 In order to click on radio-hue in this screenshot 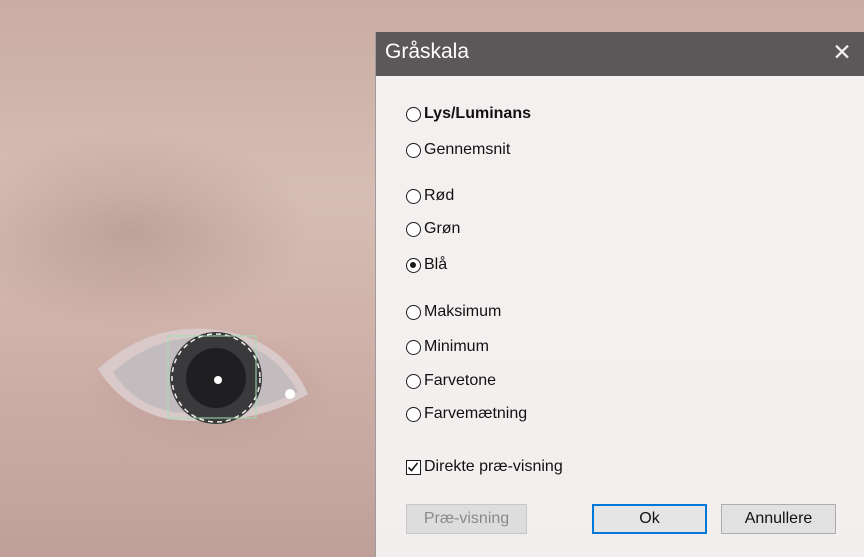, I will do `click(413, 381)`.